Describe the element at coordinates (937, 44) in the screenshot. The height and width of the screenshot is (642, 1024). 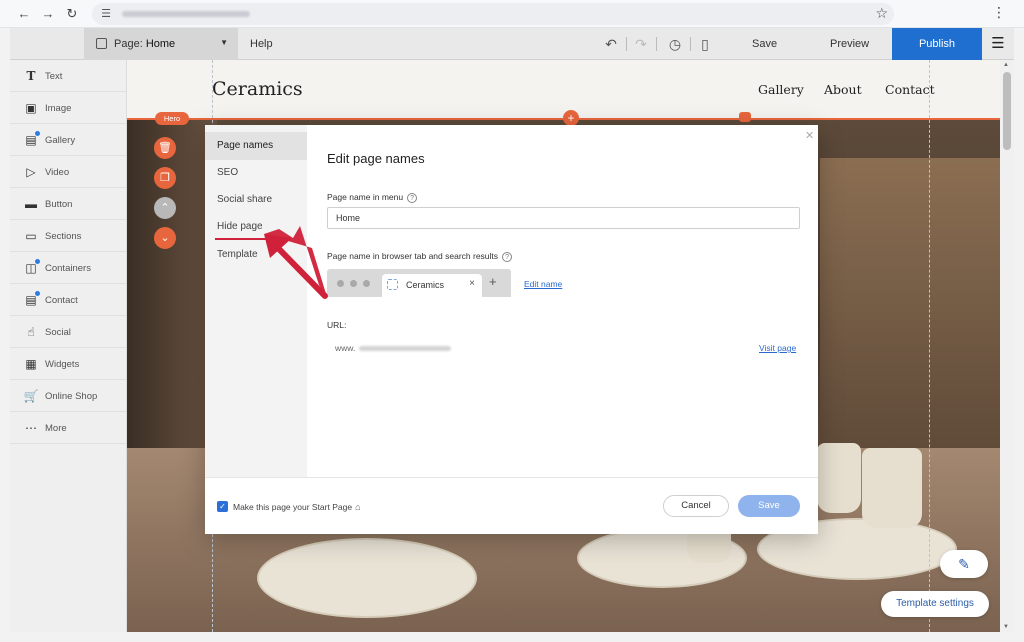
I see `publish-button: Publish` at that location.